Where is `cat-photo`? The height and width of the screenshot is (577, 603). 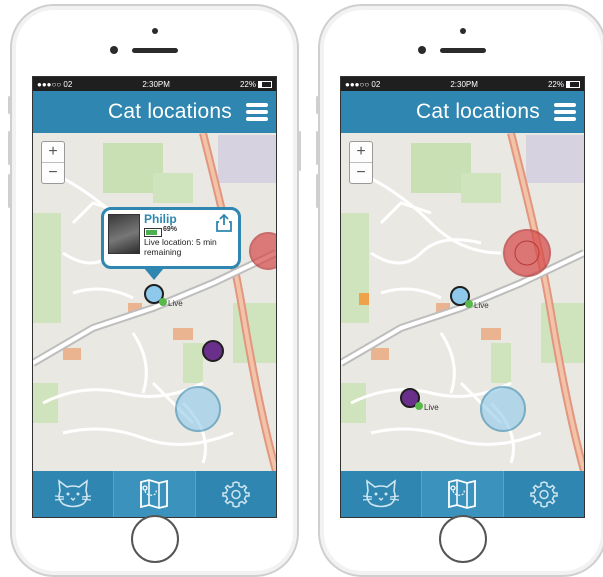
cat-photo is located at coordinates (124, 234).